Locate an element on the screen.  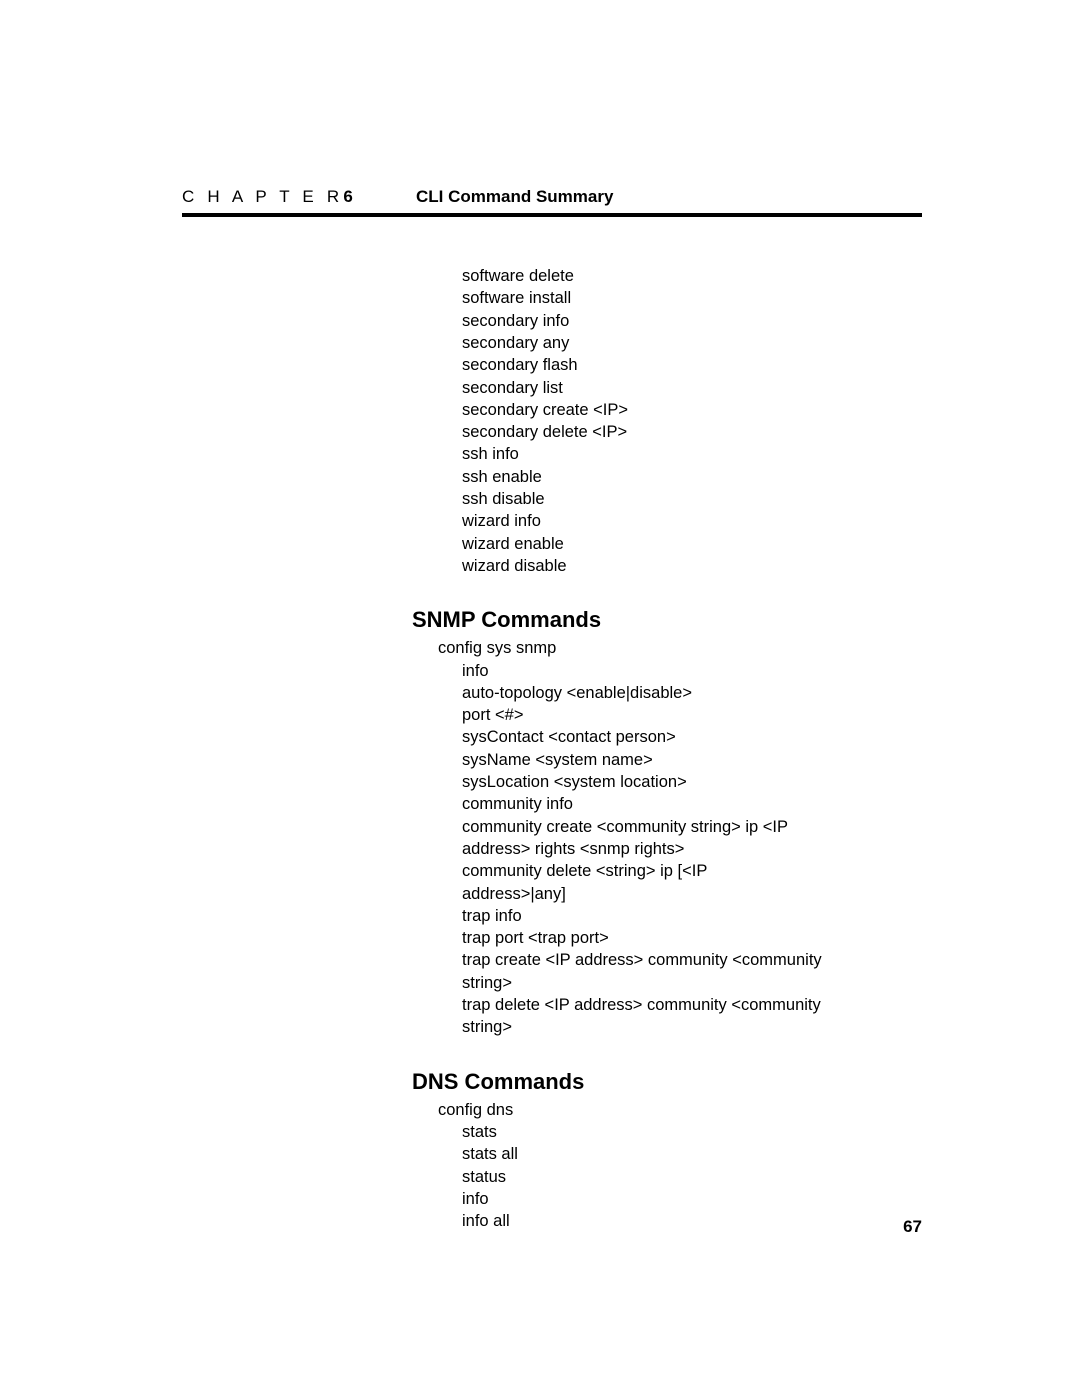
command-line: community info is located at coordinates (517, 804).